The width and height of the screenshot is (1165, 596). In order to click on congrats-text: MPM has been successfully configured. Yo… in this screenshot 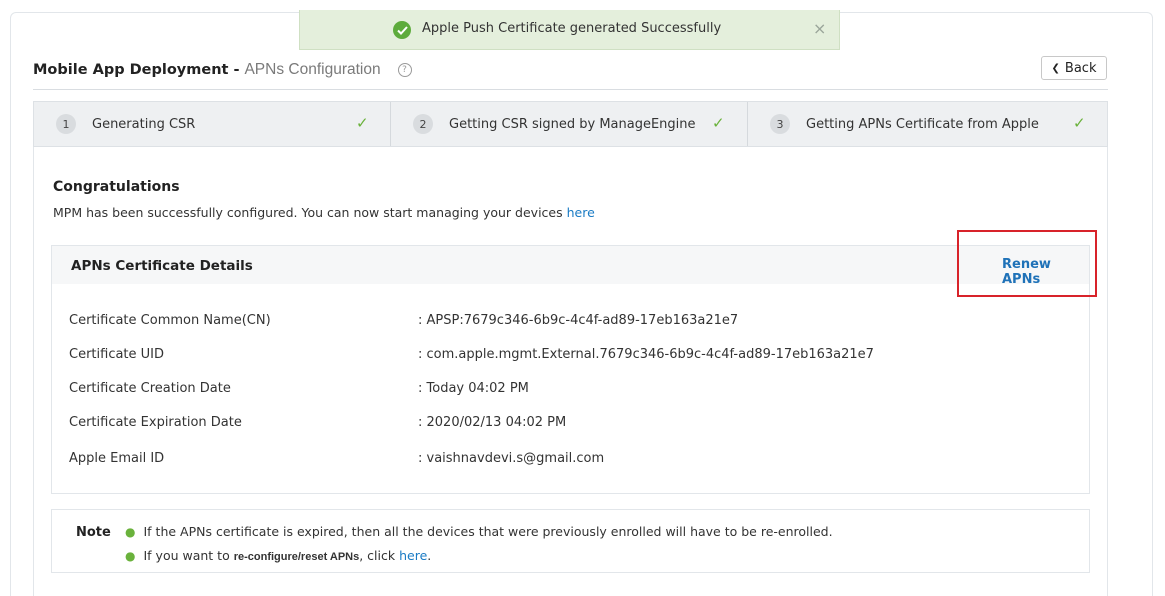, I will do `click(324, 212)`.